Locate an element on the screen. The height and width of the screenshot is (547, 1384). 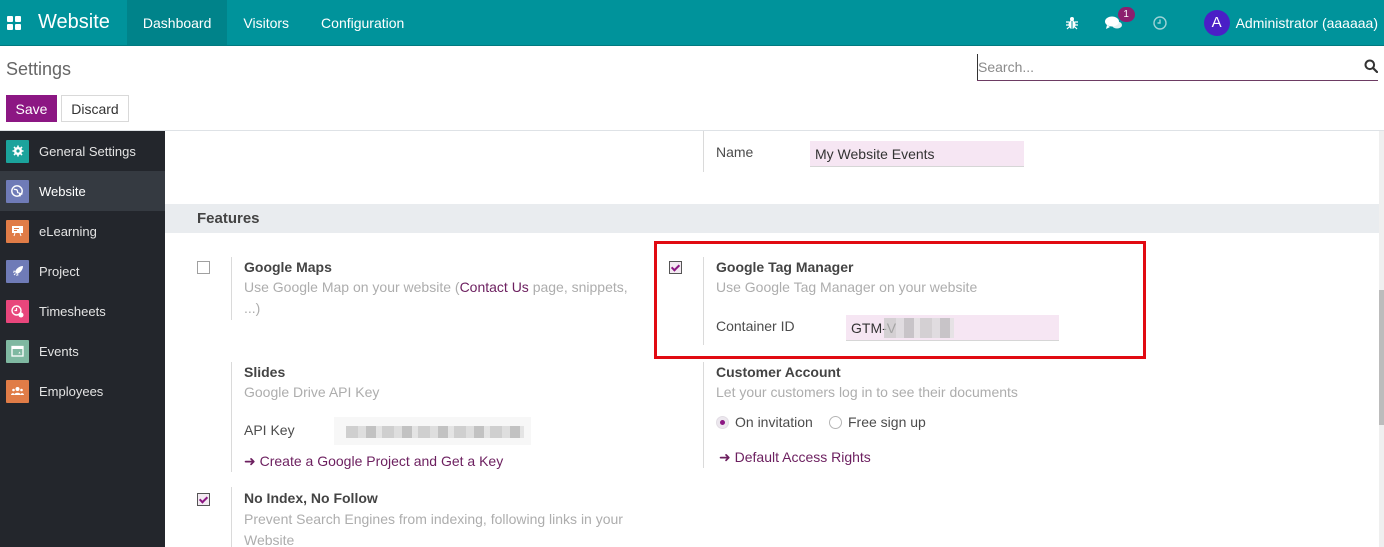
presentation-icon is located at coordinates (17, 231).